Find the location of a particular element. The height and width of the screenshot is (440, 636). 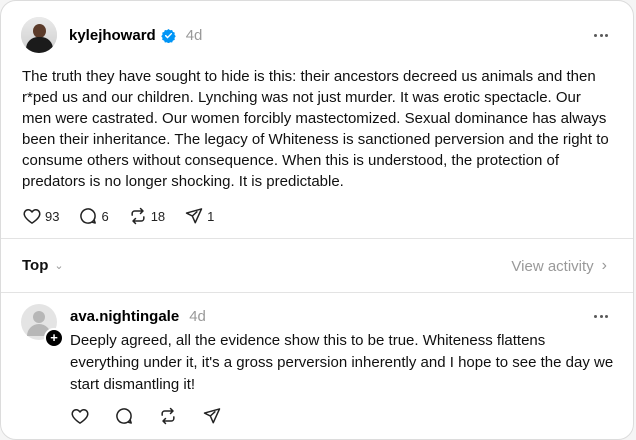

reply-more-icon is located at coordinates (601, 316).